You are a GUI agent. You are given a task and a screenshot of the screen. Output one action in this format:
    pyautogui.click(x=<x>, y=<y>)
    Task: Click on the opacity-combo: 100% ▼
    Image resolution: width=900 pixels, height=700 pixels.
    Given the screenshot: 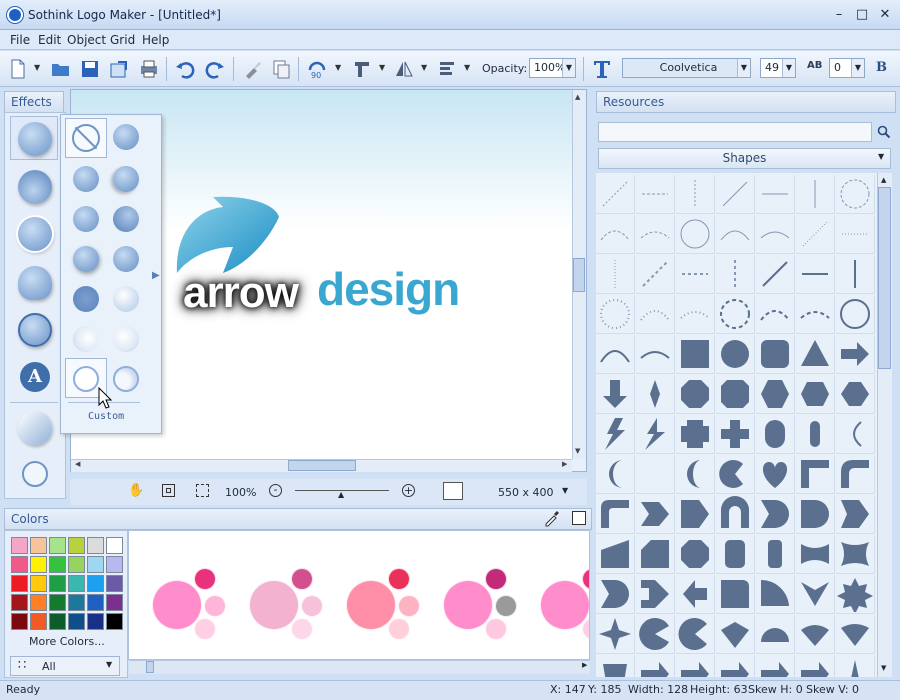 What is the action you would take?
    pyautogui.click(x=552, y=68)
    